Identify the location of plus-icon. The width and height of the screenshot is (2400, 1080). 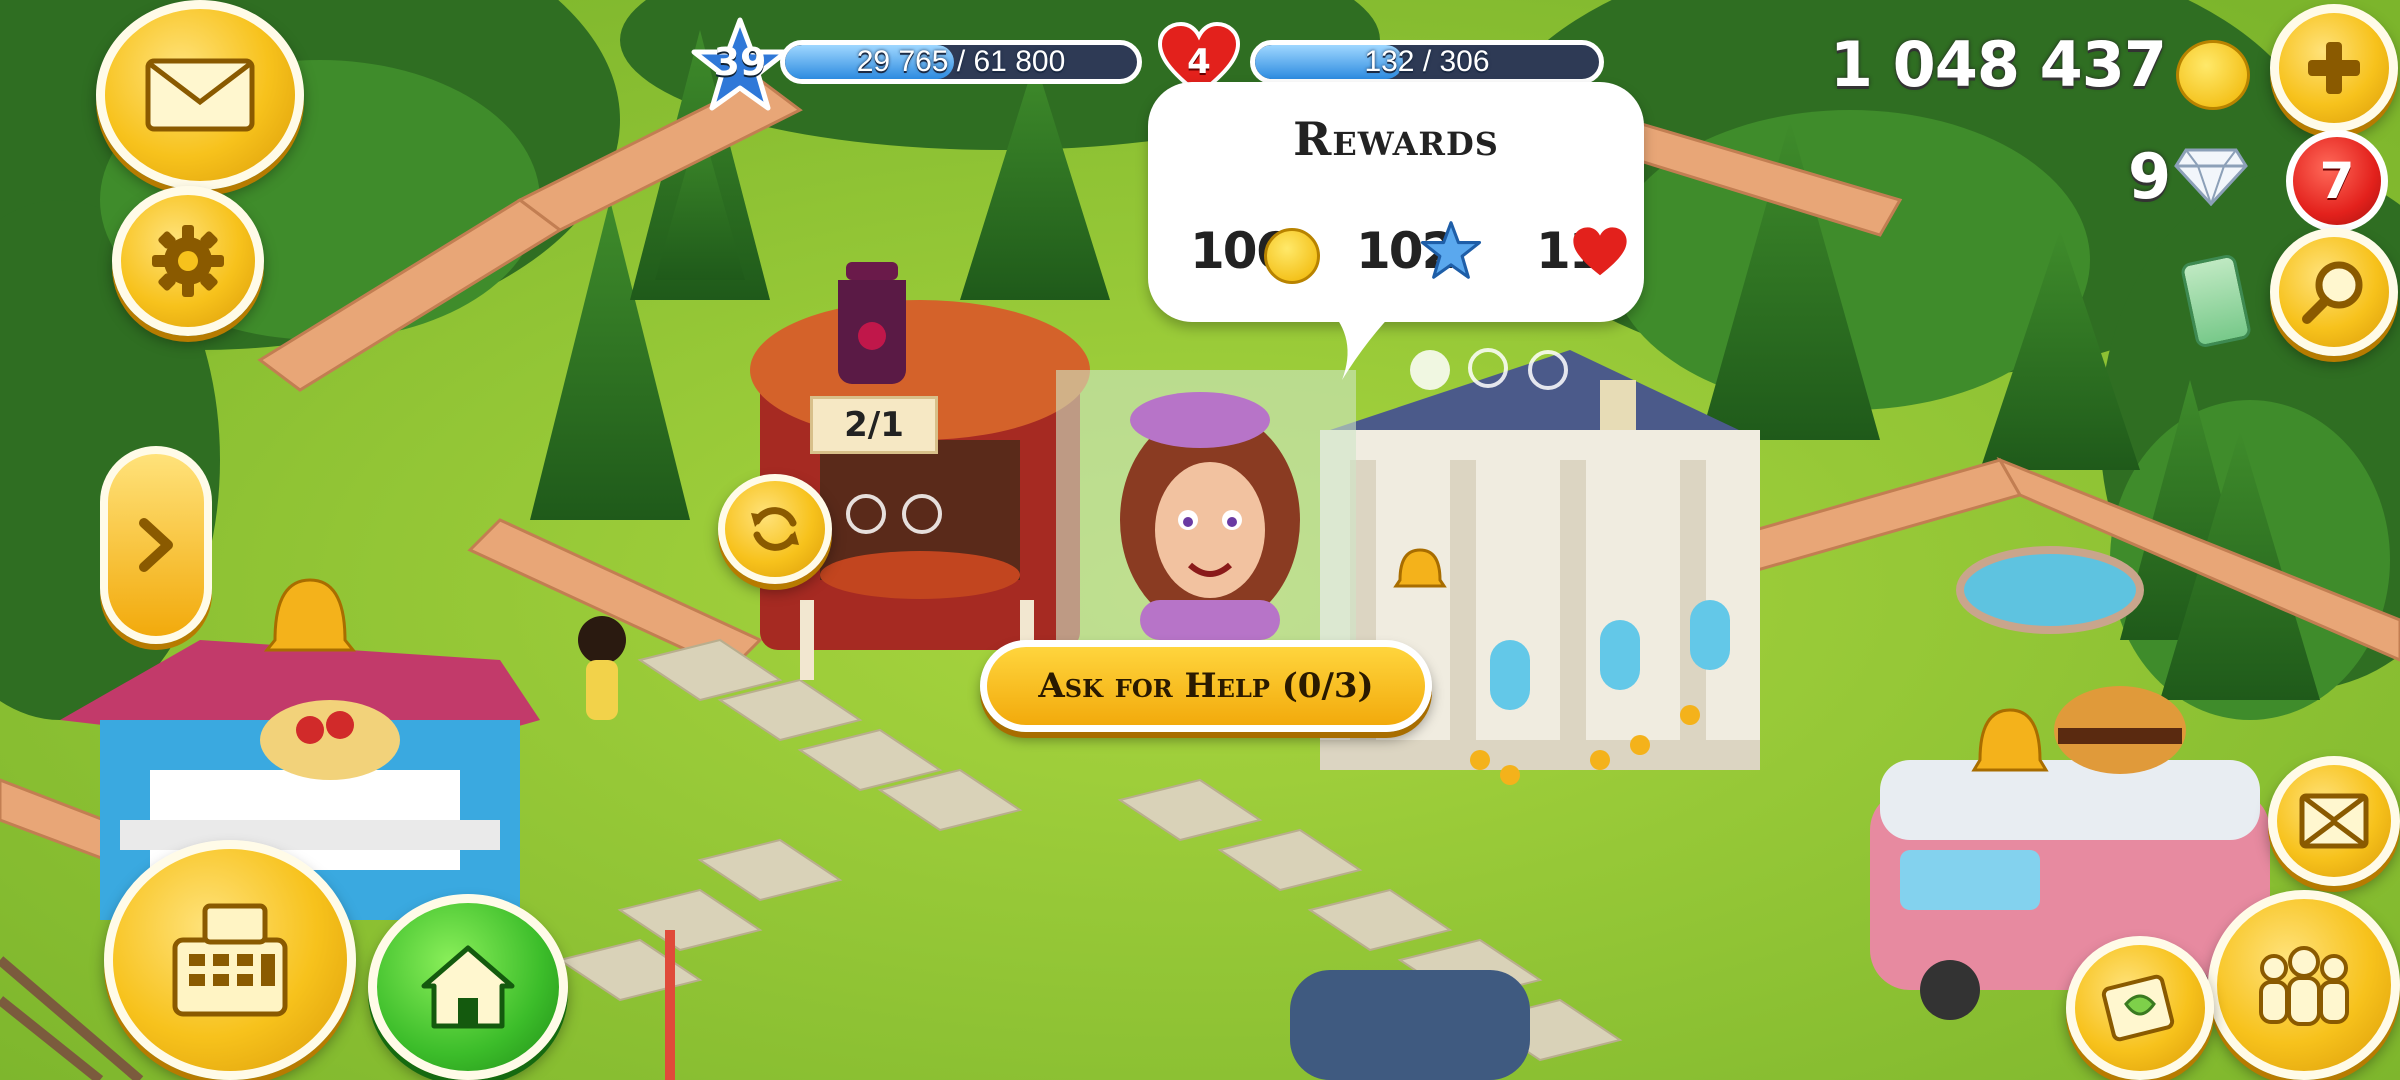
(2334, 68).